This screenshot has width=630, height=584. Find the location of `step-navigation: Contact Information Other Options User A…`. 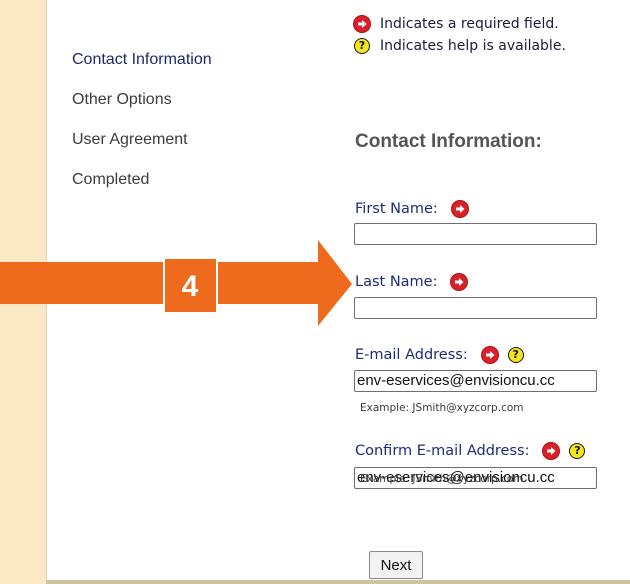

step-navigation: Contact Information Other Options User A… is located at coordinates (182, 130).